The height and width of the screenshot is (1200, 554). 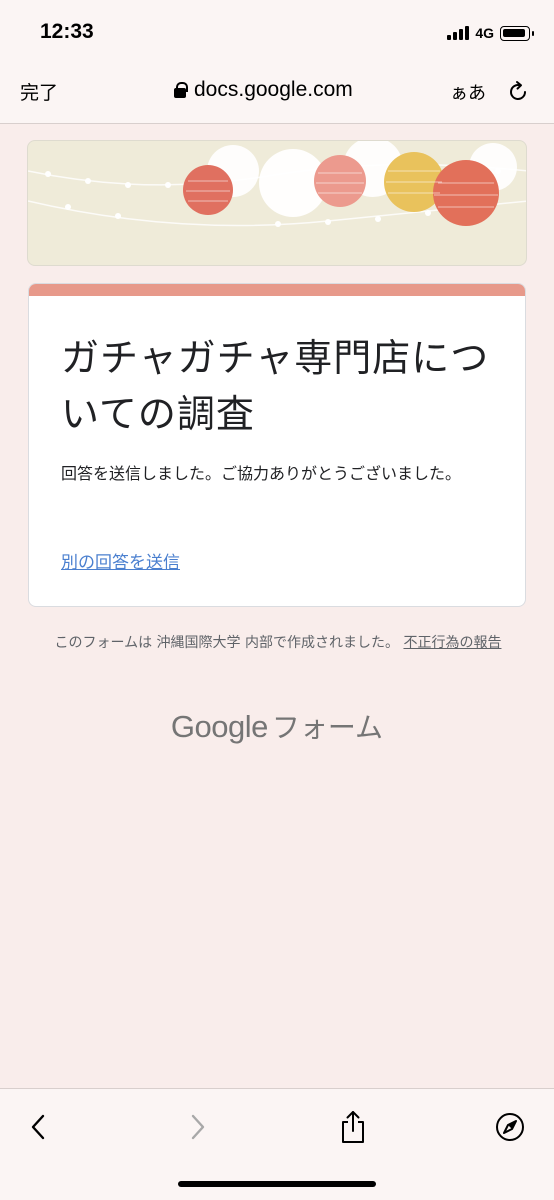 I want to click on network-type: 4G, so click(x=484, y=33).